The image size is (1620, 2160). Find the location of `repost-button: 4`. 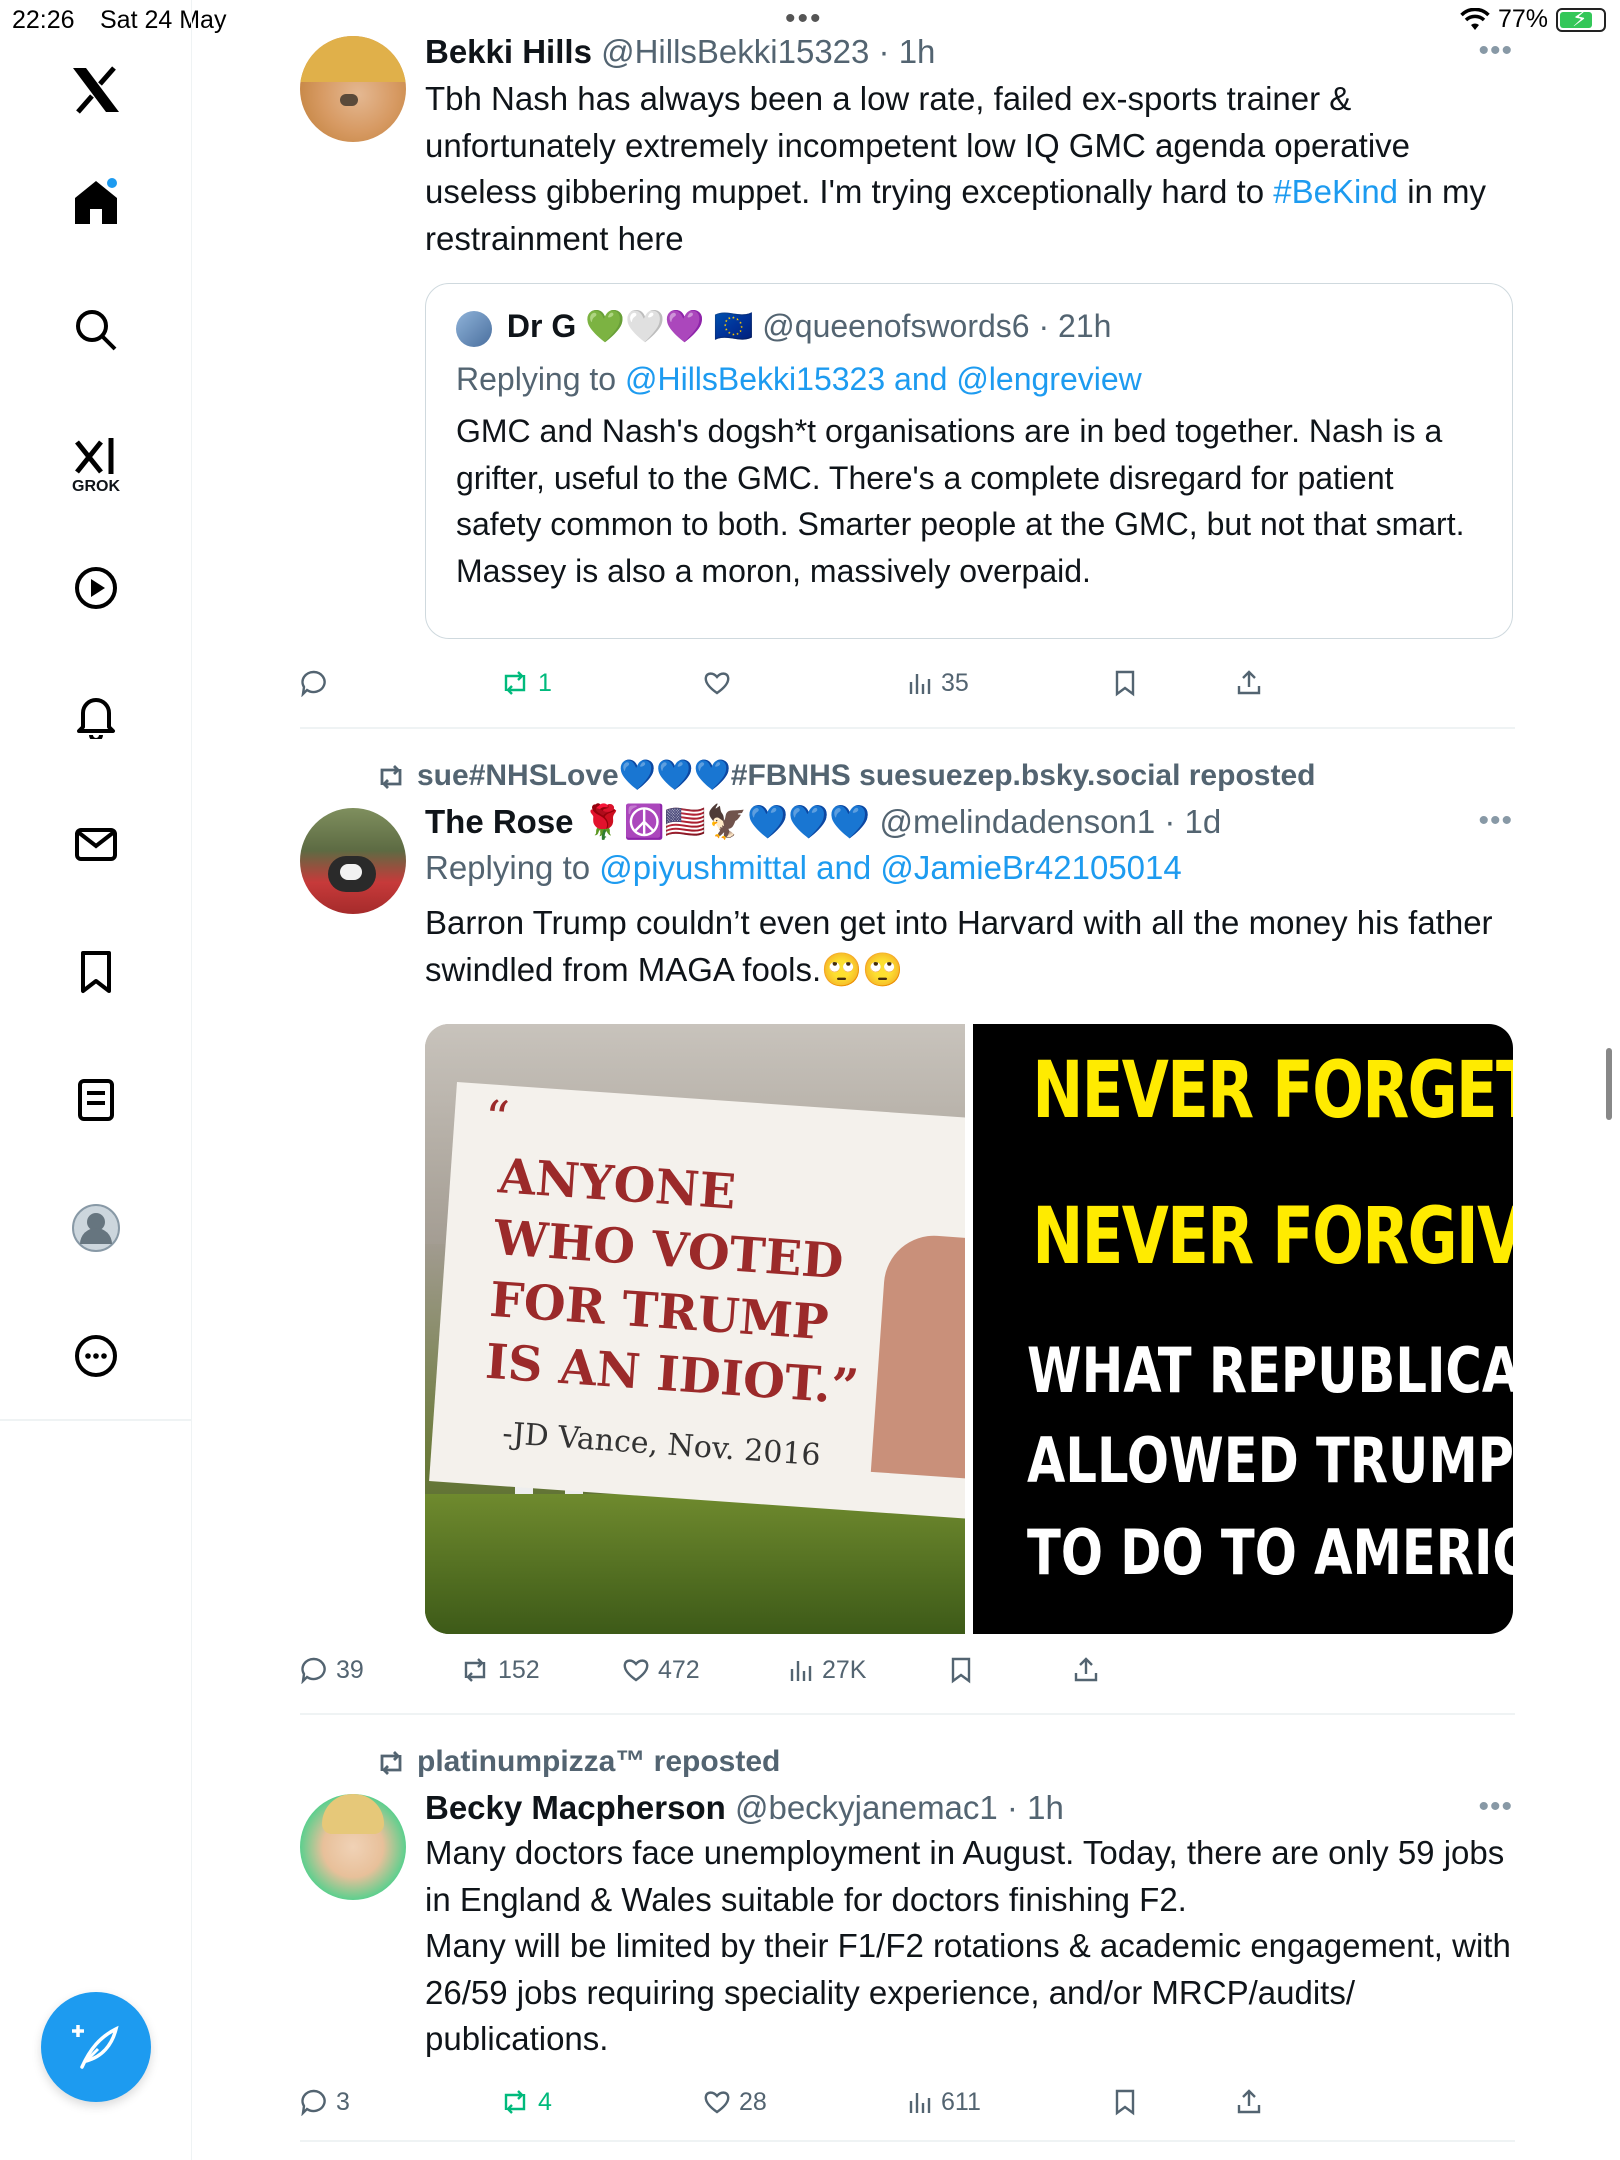

repost-button: 4 is located at coordinates (526, 2102).